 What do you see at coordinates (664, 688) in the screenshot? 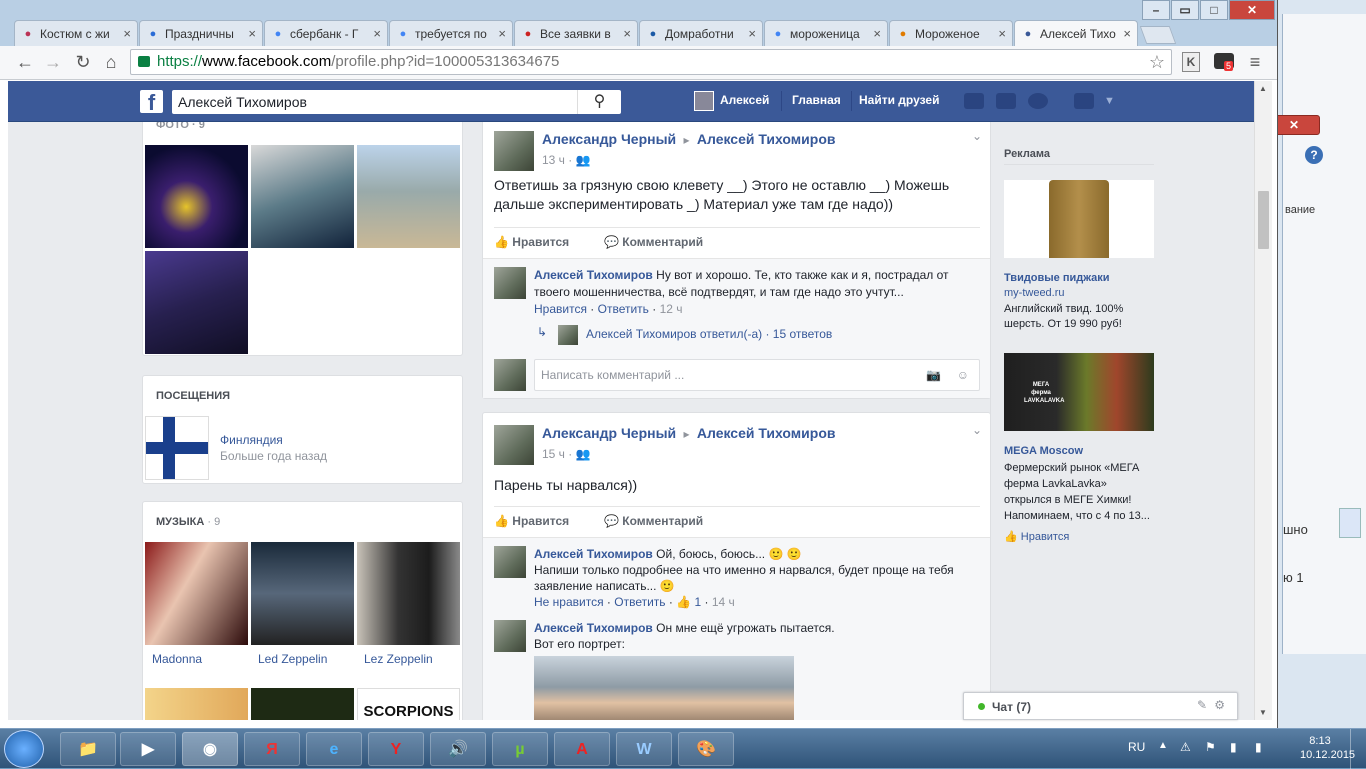
I see `comment-photo` at bounding box center [664, 688].